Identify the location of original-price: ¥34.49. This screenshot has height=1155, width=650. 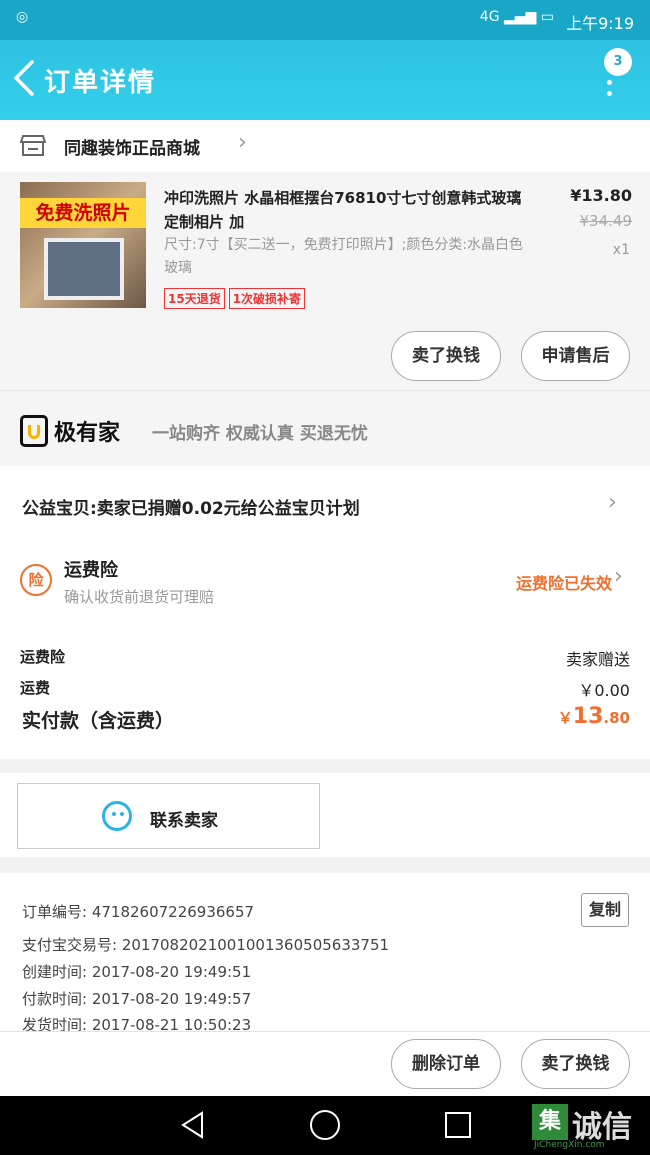
(606, 221).